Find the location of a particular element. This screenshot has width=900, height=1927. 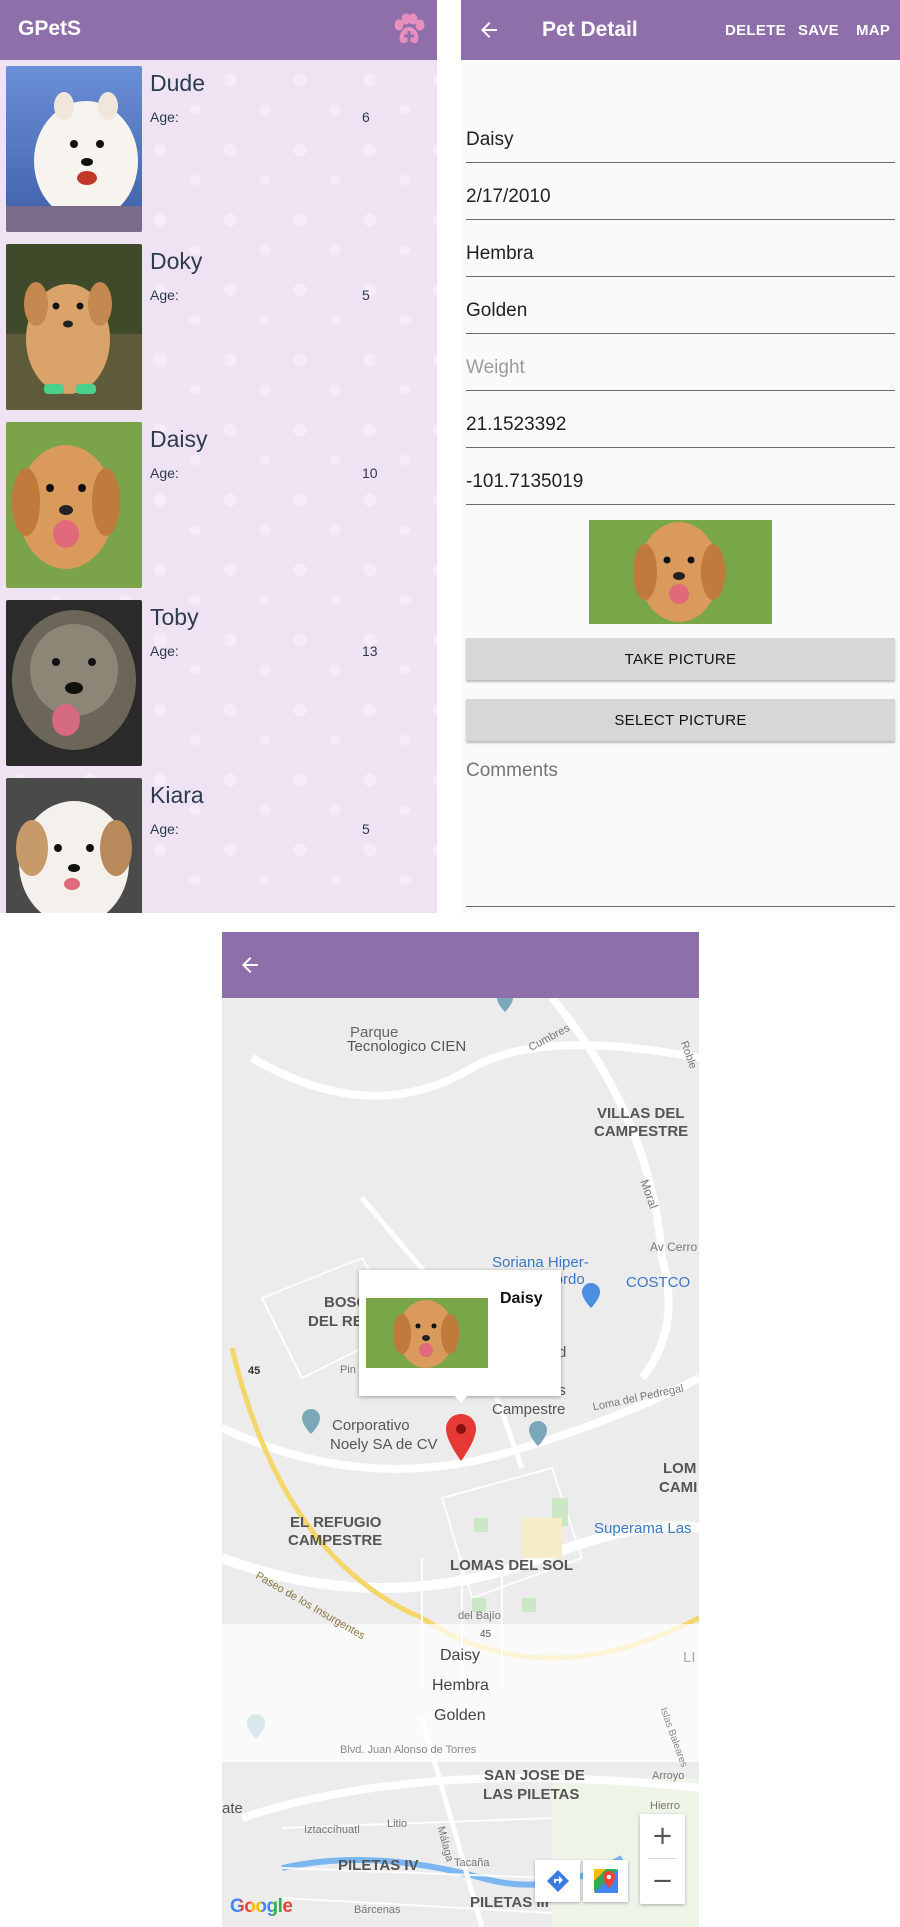

map-marker-icon is located at coordinates (461, 1438).